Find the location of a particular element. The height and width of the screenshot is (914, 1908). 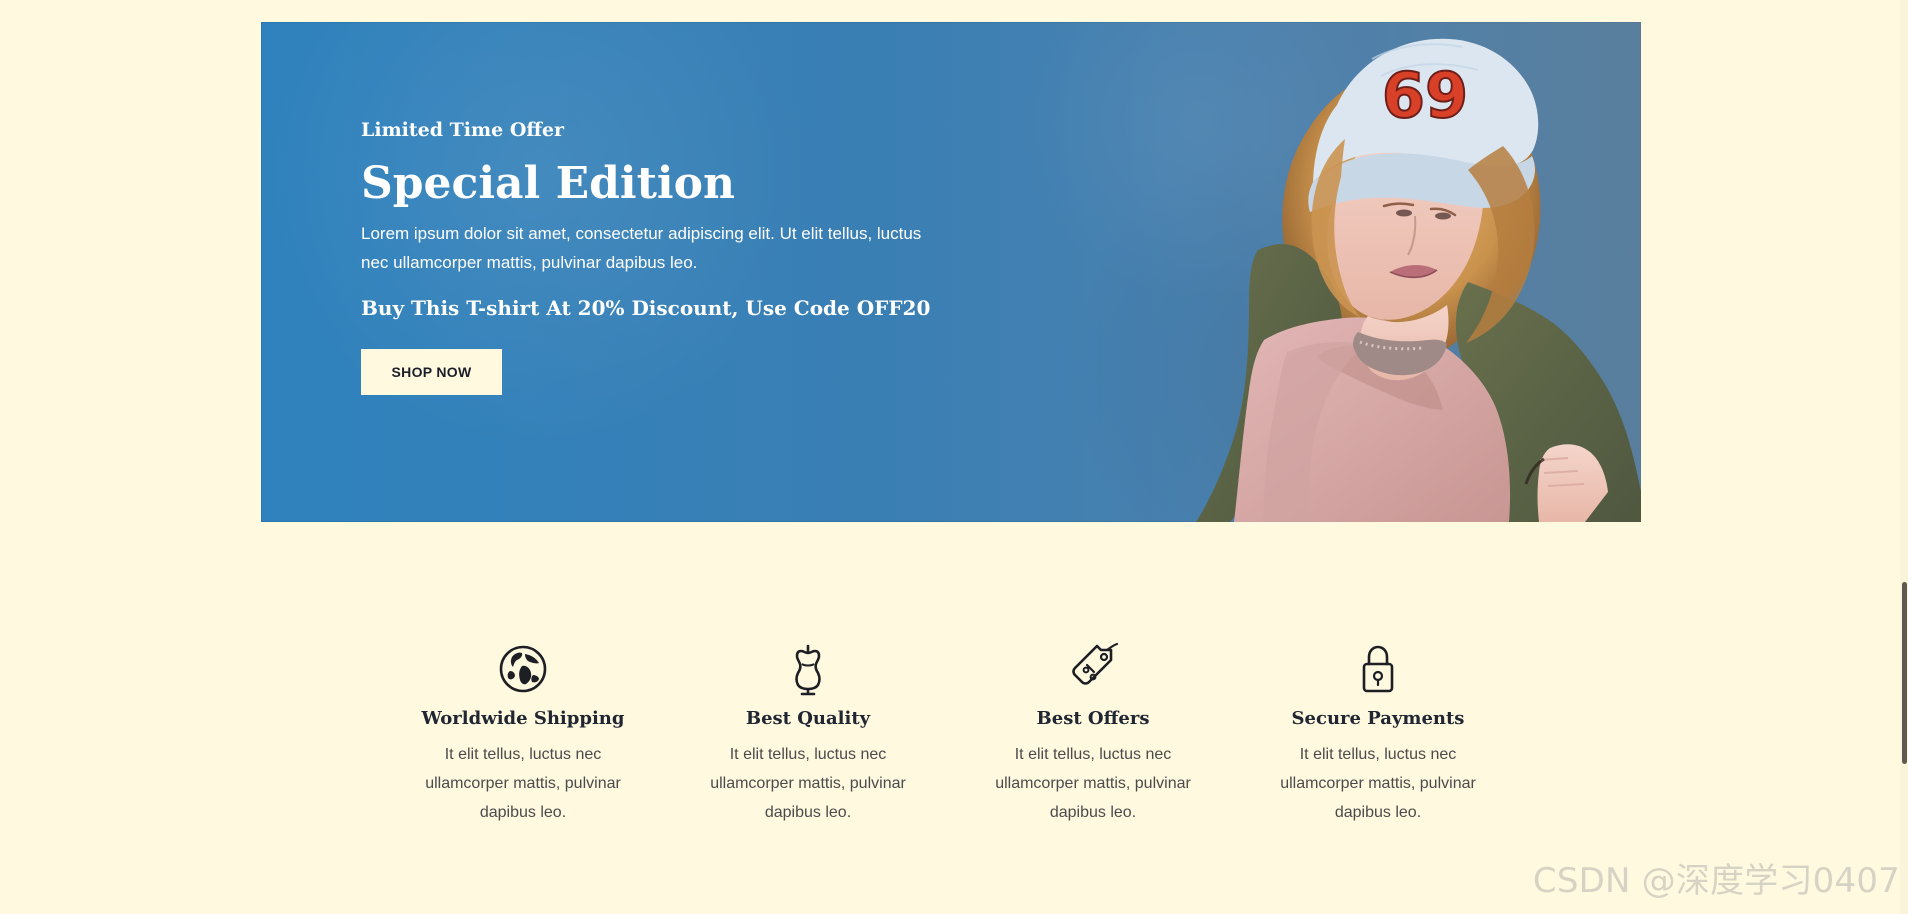

tag-icon is located at coordinates (1093, 669).